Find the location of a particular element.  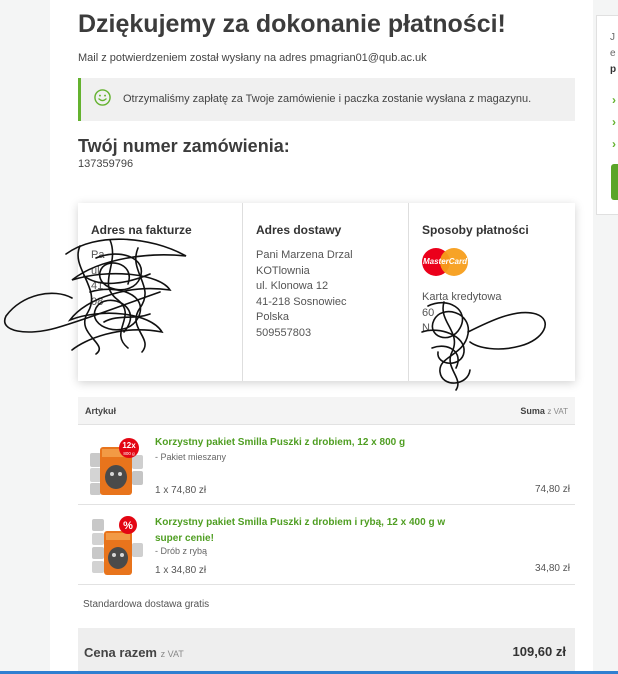

smiley-icon is located at coordinates (102, 97).